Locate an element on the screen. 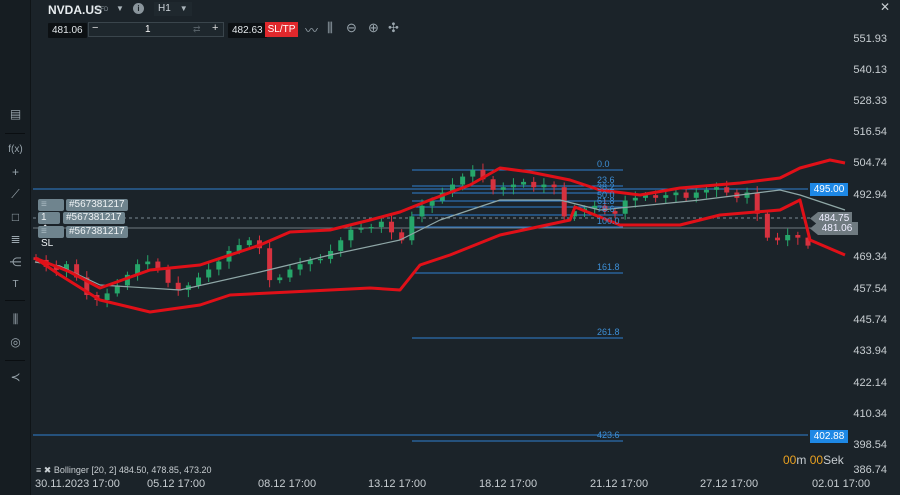 Image resolution: width=900 pixels, height=495 pixels. tp-order-label: ≡ TP is located at coordinates (51, 210).